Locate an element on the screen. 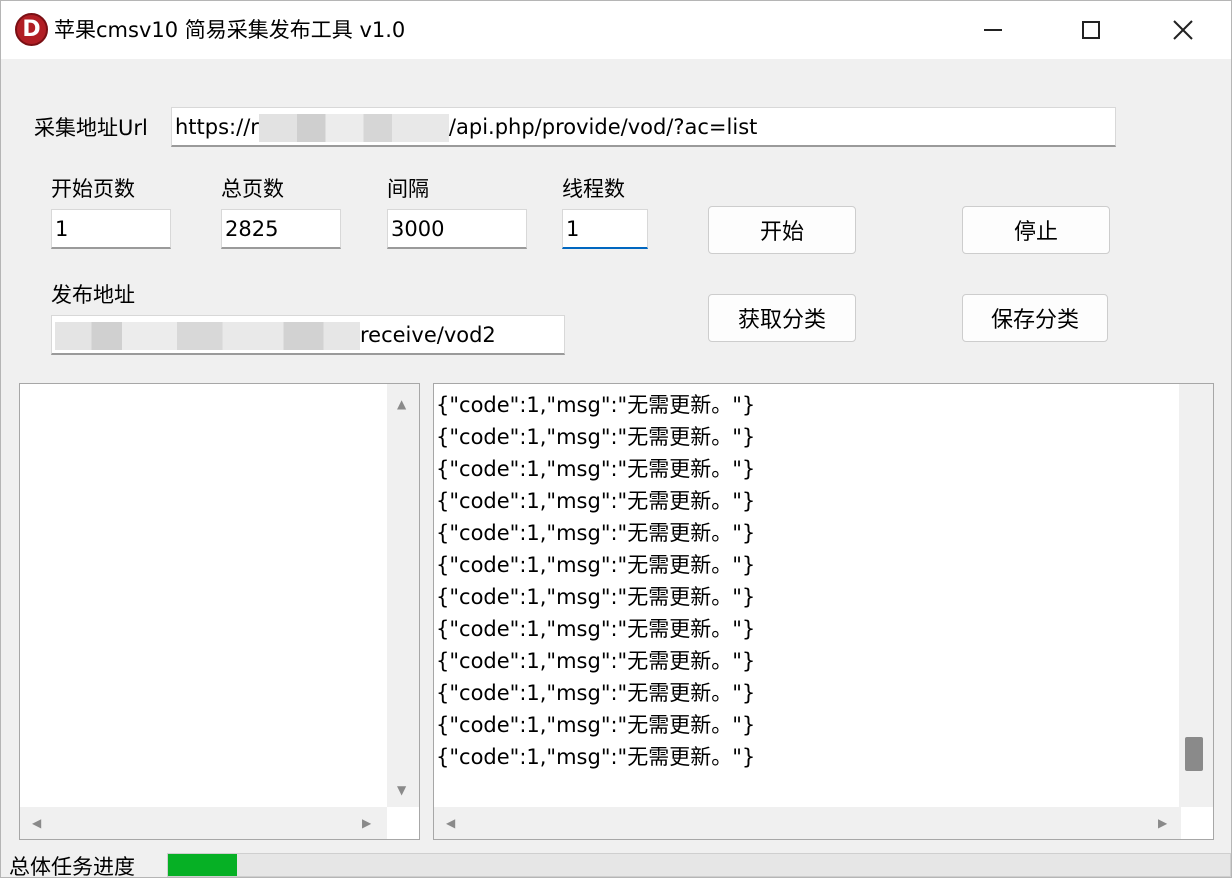 Image resolution: width=1232 pixels, height=878 pixels. publish-url-input: receive/vod2 is located at coordinates (308, 335).